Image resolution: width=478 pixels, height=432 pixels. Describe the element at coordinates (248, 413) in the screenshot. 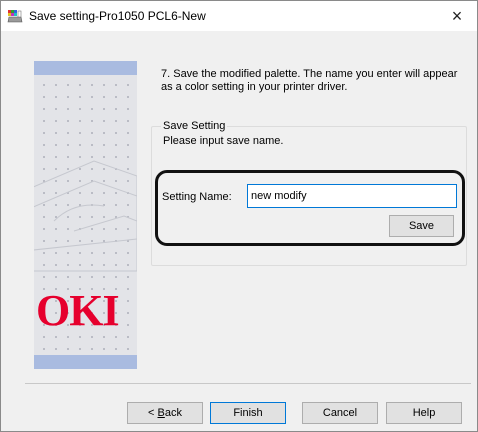

I see `finish-button: Finish` at that location.